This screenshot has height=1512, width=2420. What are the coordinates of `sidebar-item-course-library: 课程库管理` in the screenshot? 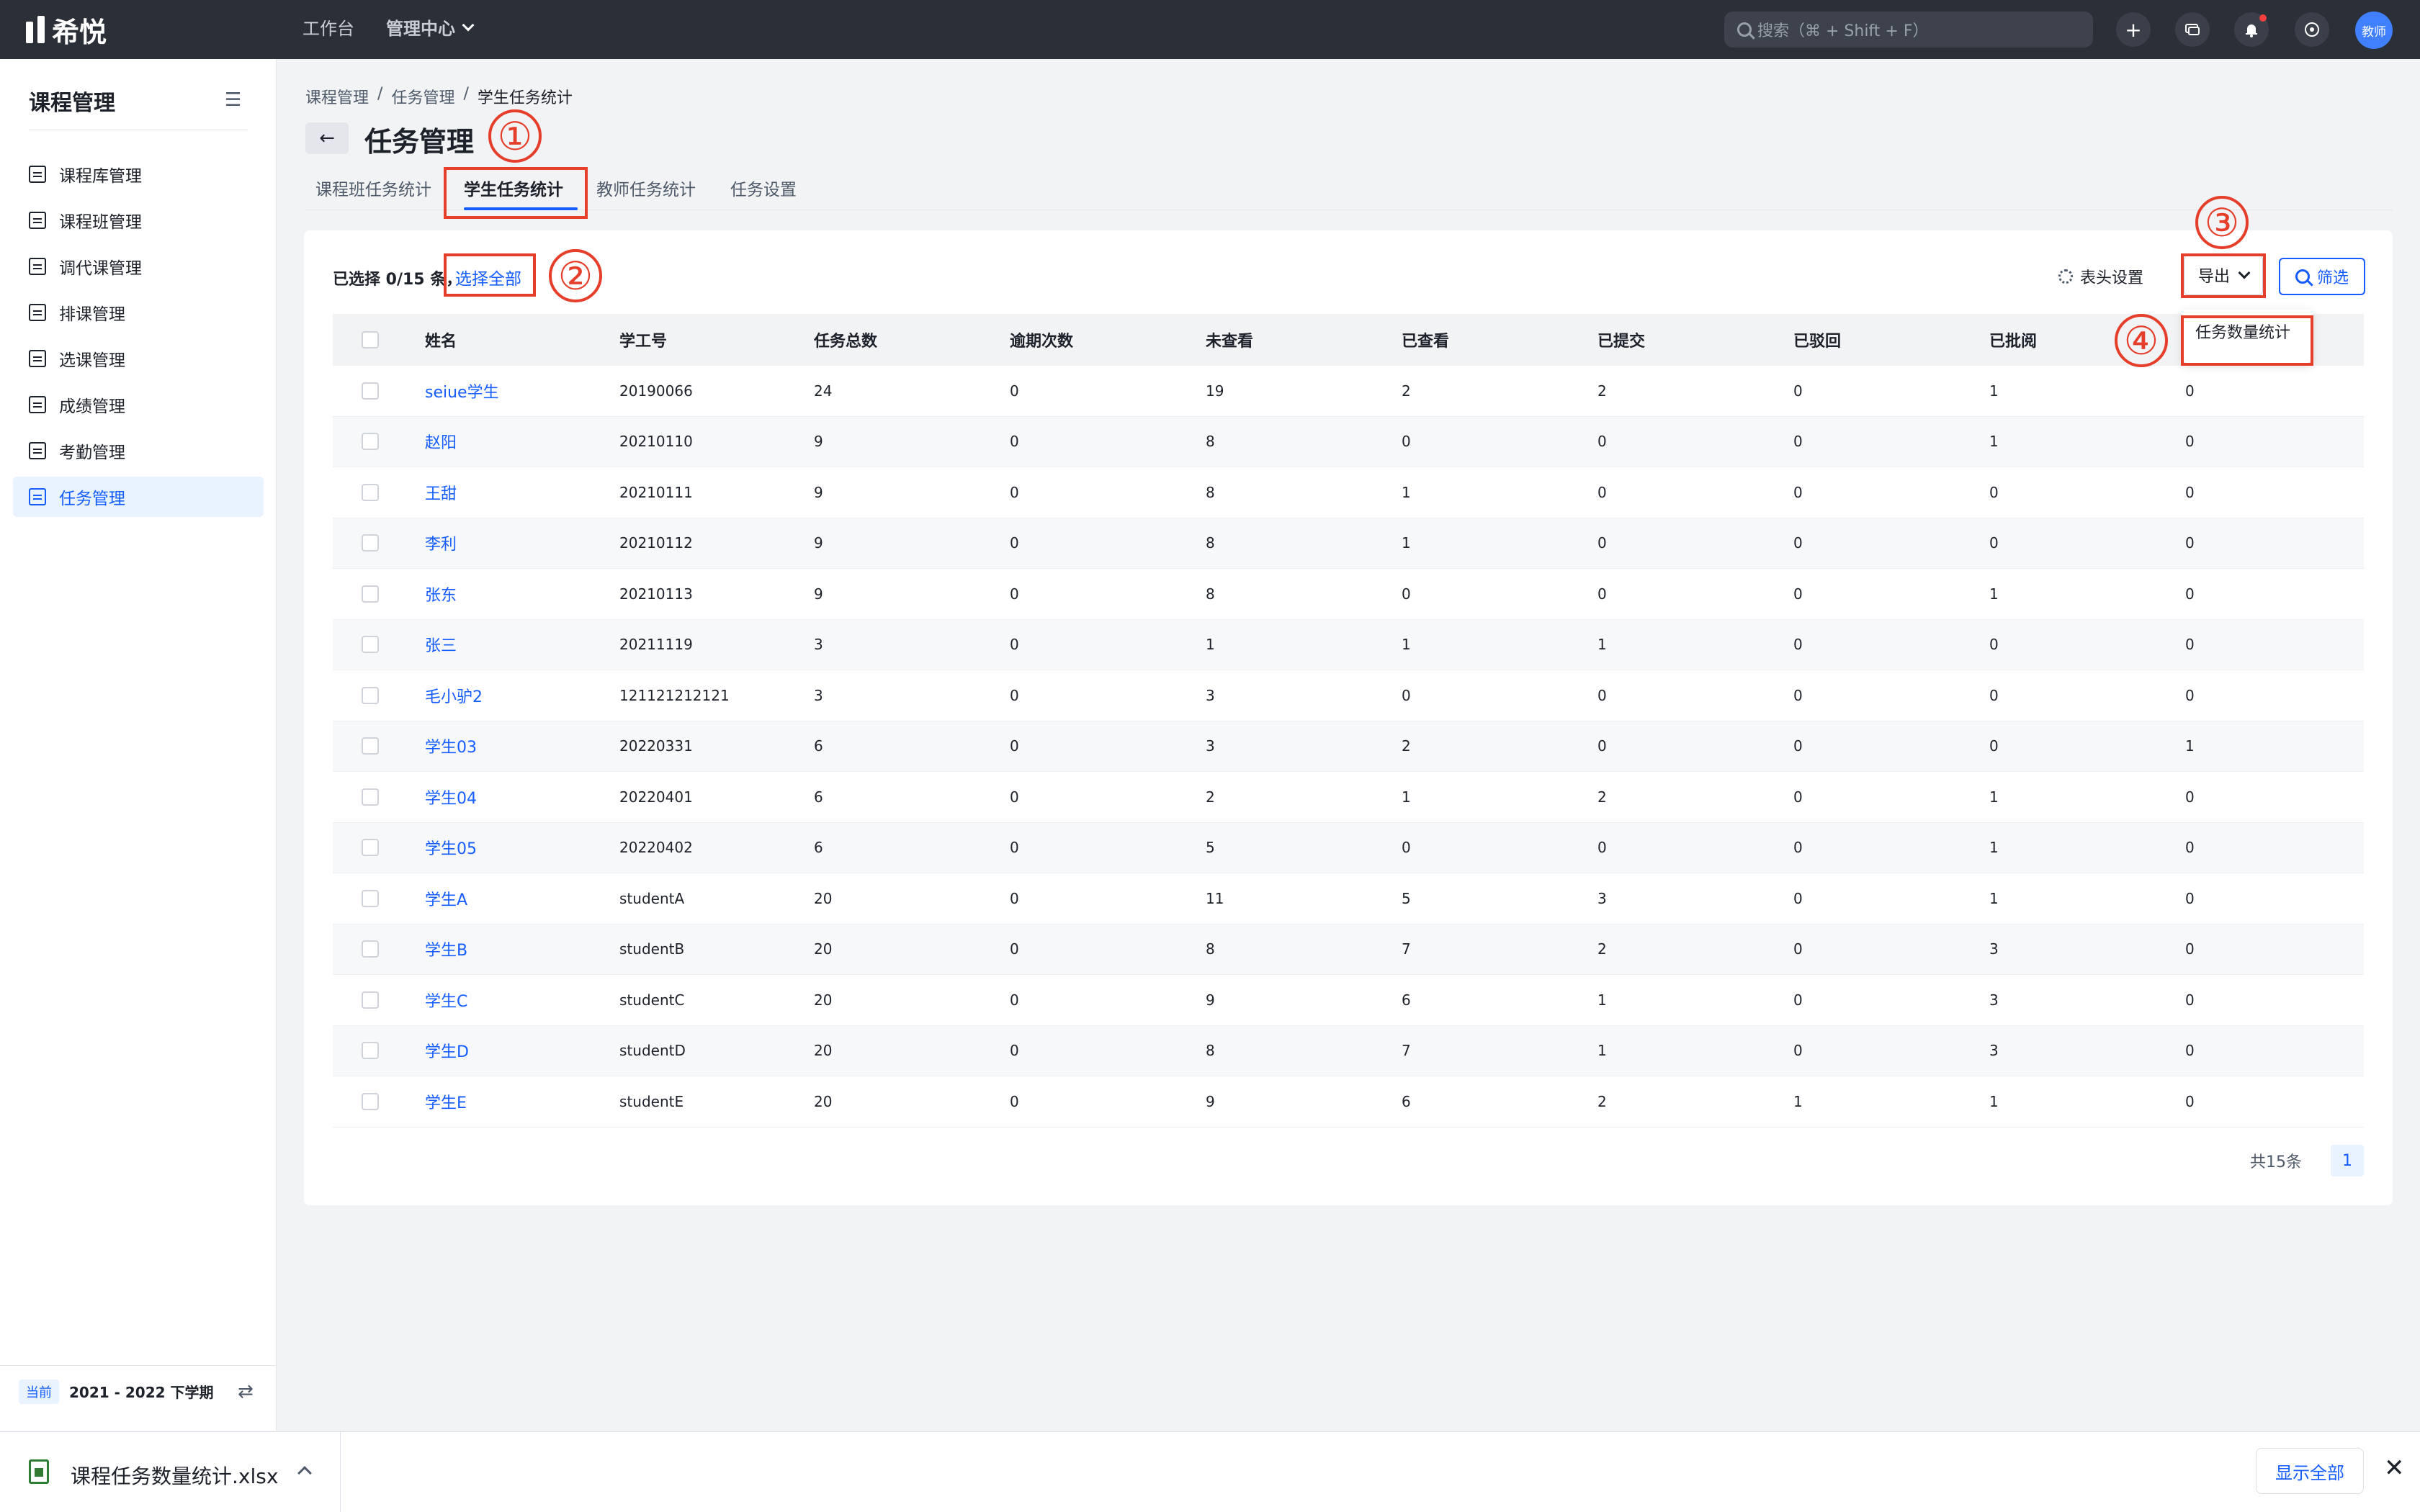 It's located at (138, 174).